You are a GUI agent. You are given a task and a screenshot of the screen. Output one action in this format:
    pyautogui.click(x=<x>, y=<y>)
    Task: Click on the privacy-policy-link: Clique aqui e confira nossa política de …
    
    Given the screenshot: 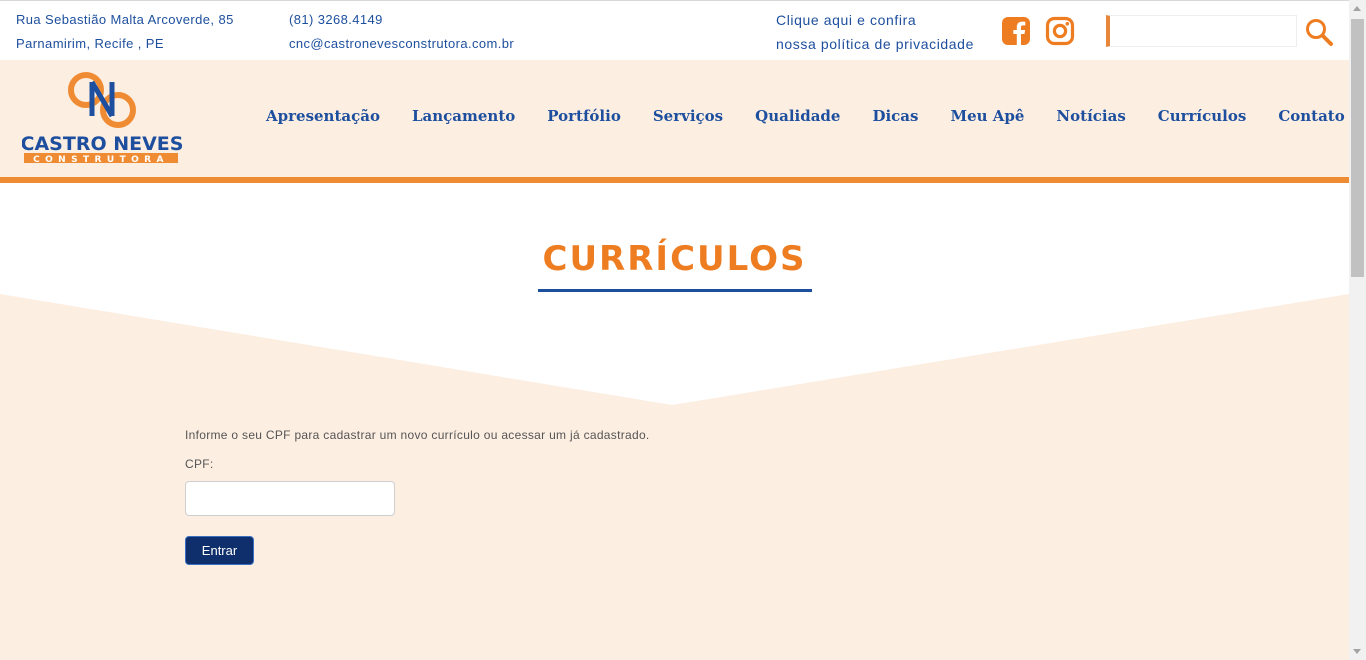 What is the action you would take?
    pyautogui.click(x=875, y=32)
    